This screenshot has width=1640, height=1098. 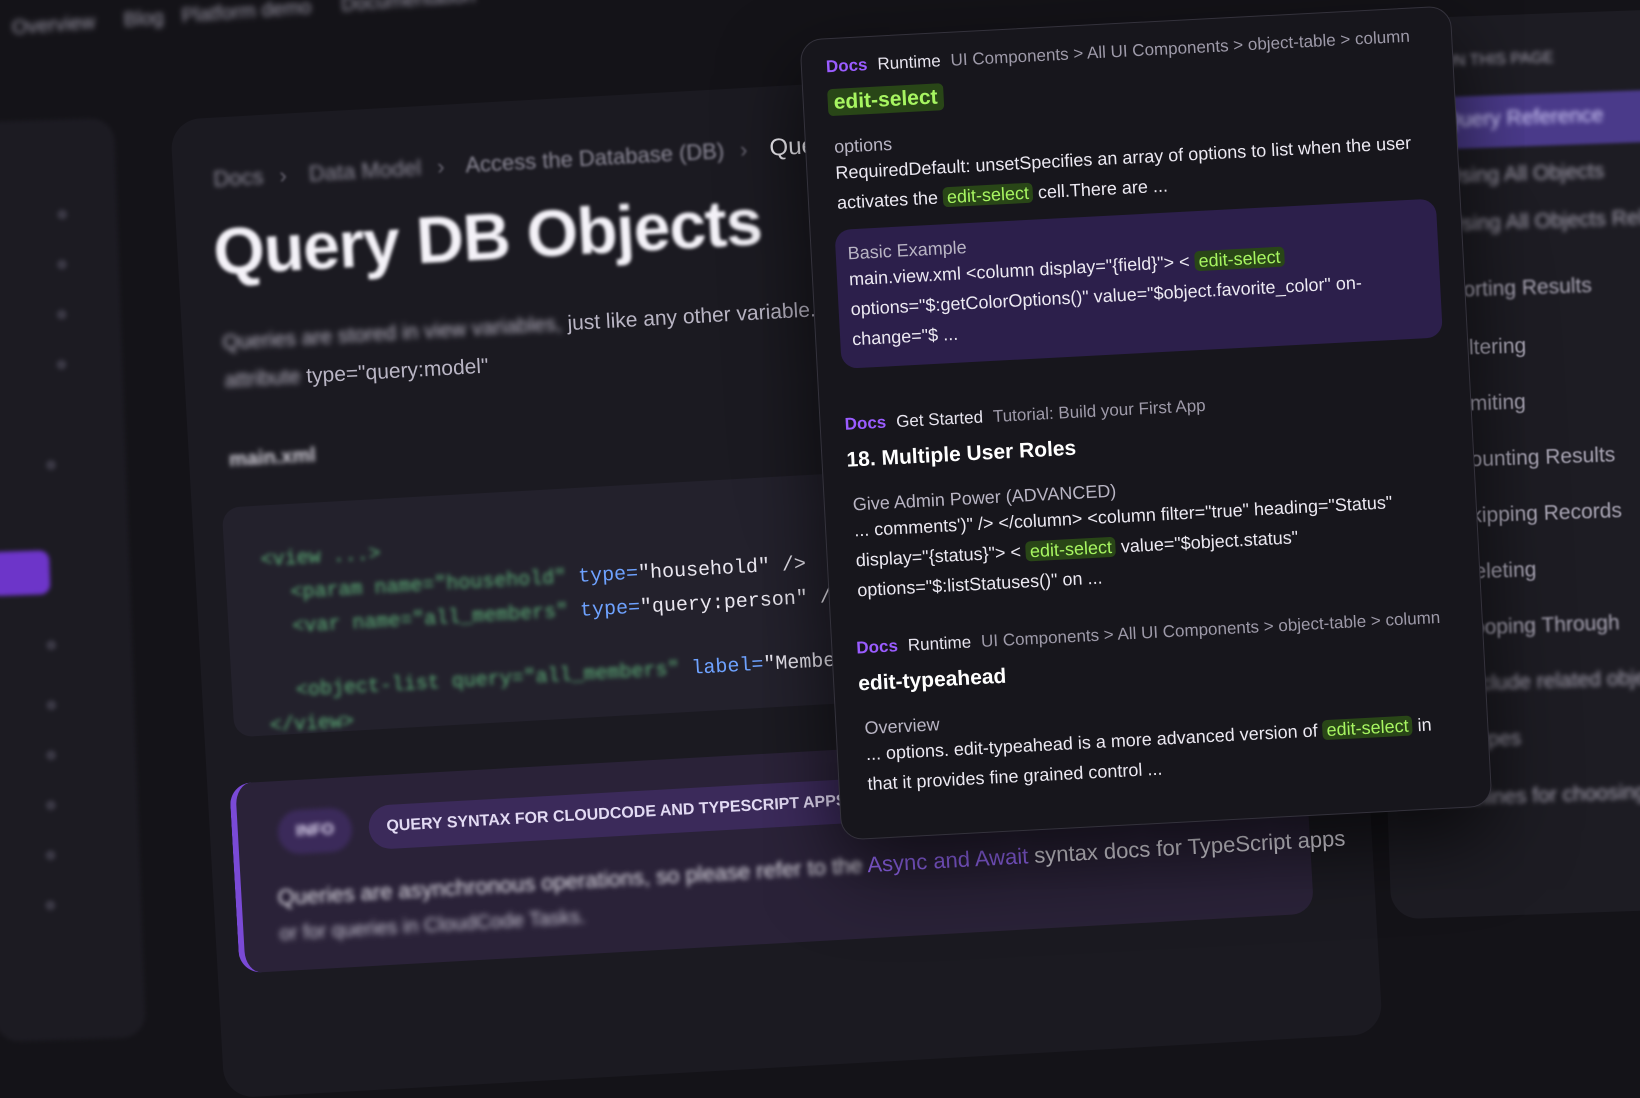 What do you see at coordinates (488, 680) in the screenshot?
I see `code-token: <object-list query="all_members"` at bounding box center [488, 680].